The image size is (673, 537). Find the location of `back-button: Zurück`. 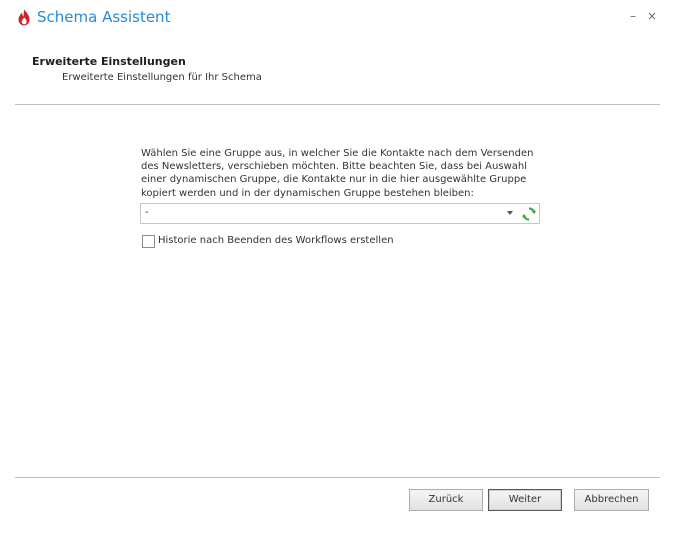

back-button: Zurück is located at coordinates (446, 500).